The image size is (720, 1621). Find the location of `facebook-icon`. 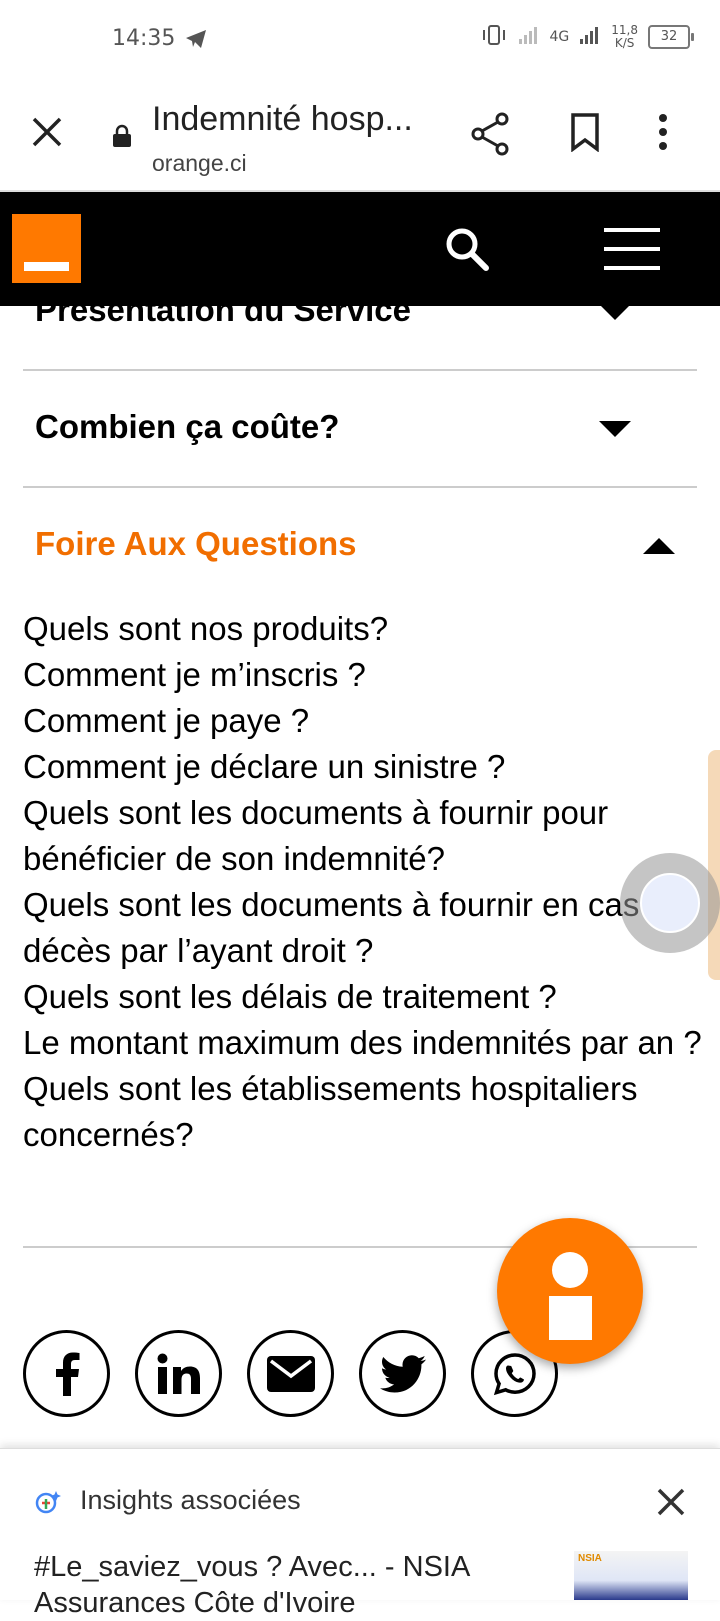

facebook-icon is located at coordinates (66, 1373).